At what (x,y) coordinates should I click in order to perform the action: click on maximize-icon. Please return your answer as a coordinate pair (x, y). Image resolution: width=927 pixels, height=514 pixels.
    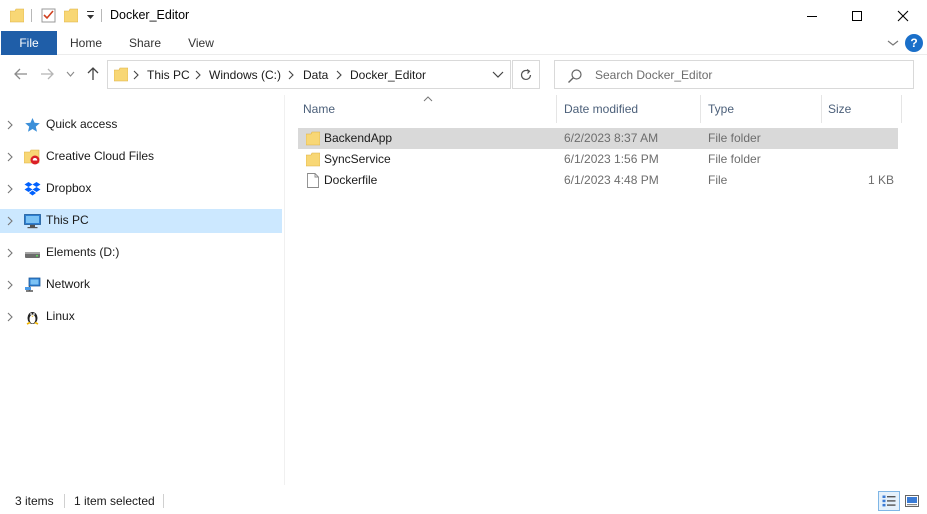
    Looking at the image, I should click on (857, 15).